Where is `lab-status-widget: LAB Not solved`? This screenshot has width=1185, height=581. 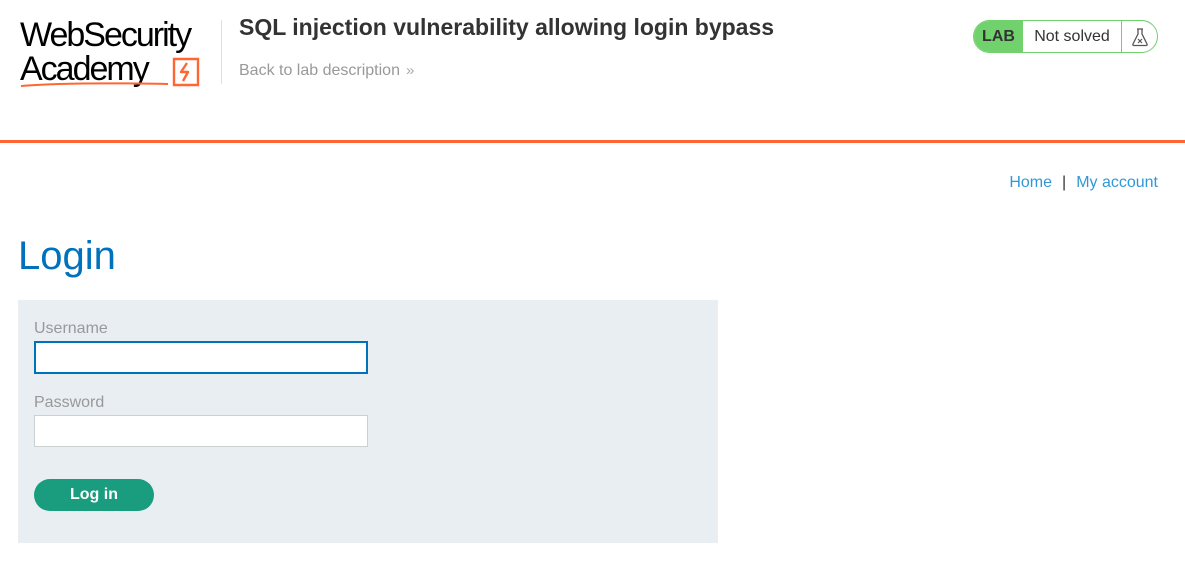 lab-status-widget: LAB Not solved is located at coordinates (1065, 36).